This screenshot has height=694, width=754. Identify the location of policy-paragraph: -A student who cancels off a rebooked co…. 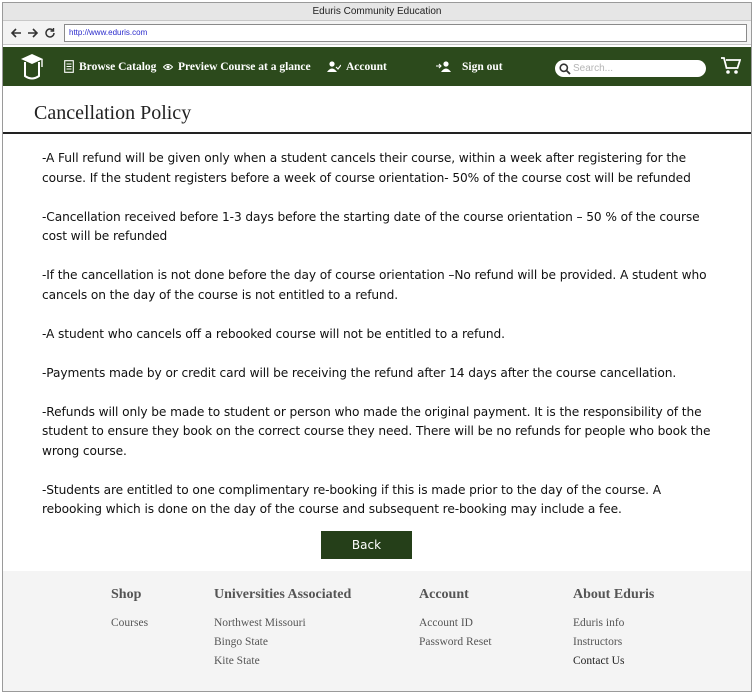
(273, 333).